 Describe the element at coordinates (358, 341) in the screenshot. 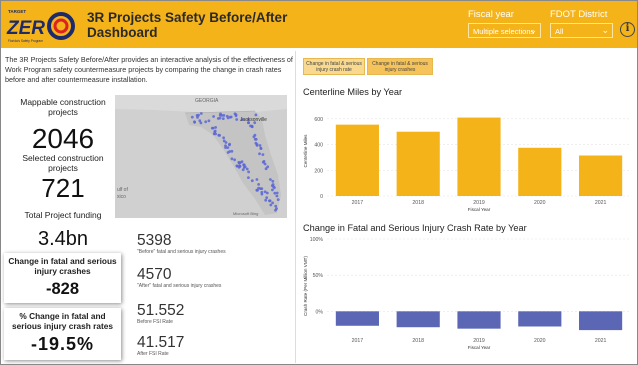

I see `x-tick-label: 2017` at that location.